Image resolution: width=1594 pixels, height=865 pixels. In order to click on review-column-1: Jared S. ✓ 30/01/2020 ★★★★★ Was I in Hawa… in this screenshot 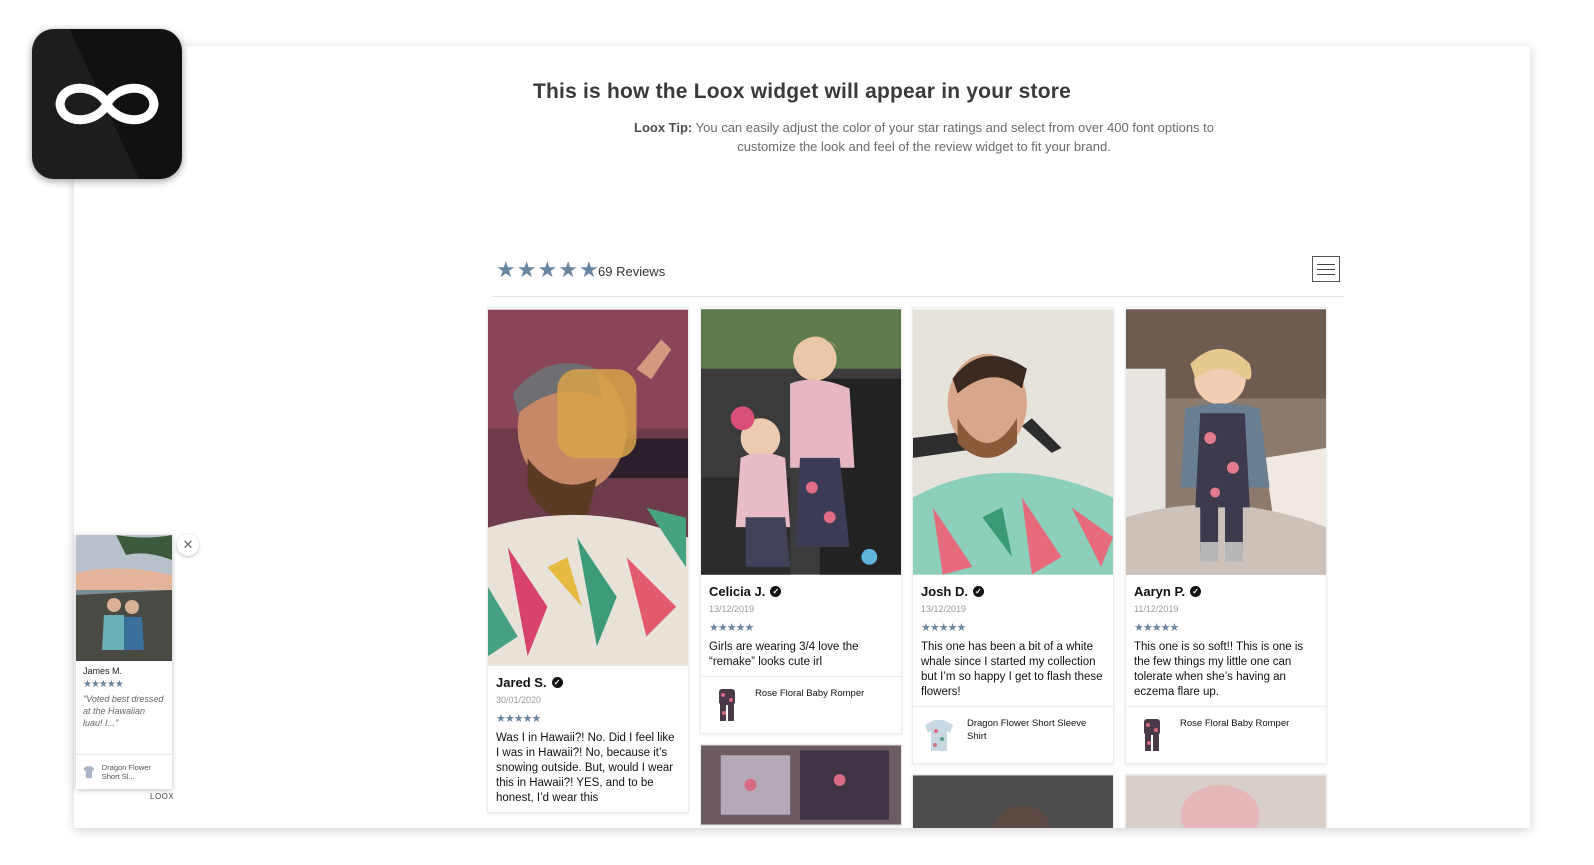, I will do `click(588, 565)`.